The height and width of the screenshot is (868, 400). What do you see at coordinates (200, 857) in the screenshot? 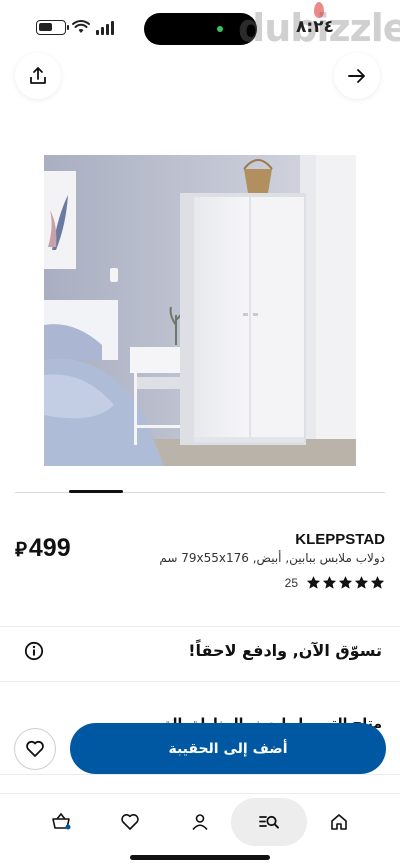
I see `home-indicator` at bounding box center [200, 857].